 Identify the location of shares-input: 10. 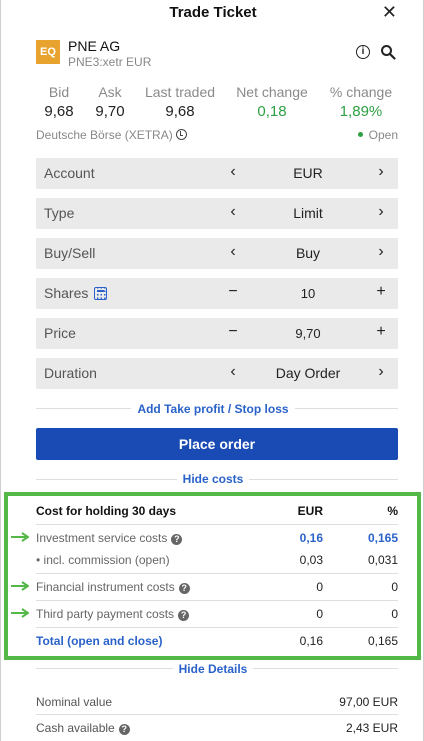
(308, 293).